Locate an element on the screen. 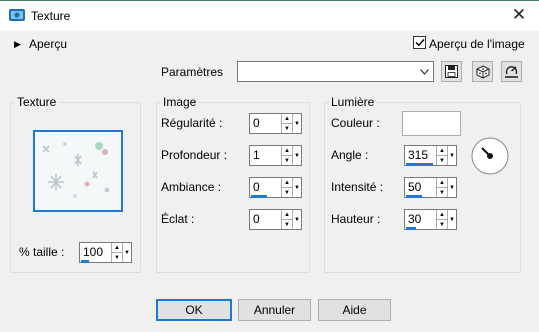  intensity-value: 50 is located at coordinates (415, 187).